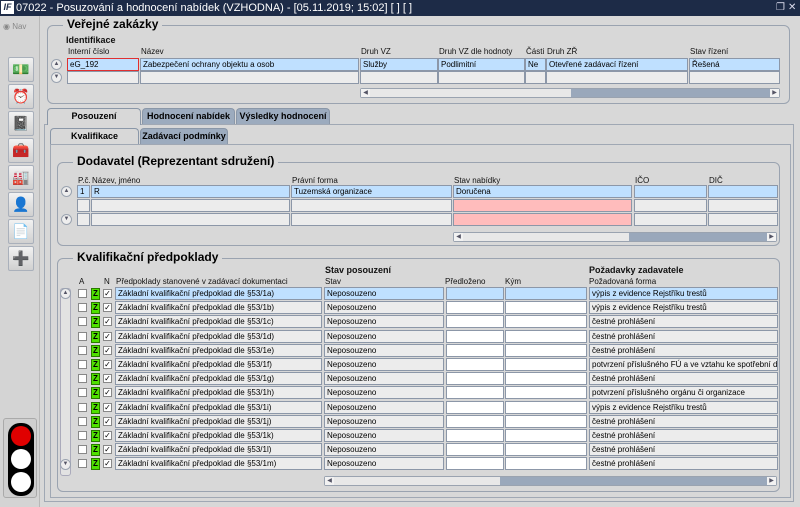 The height and width of the screenshot is (507, 800). What do you see at coordinates (21, 177) in the screenshot?
I see `factory-button: 🏭` at bounding box center [21, 177].